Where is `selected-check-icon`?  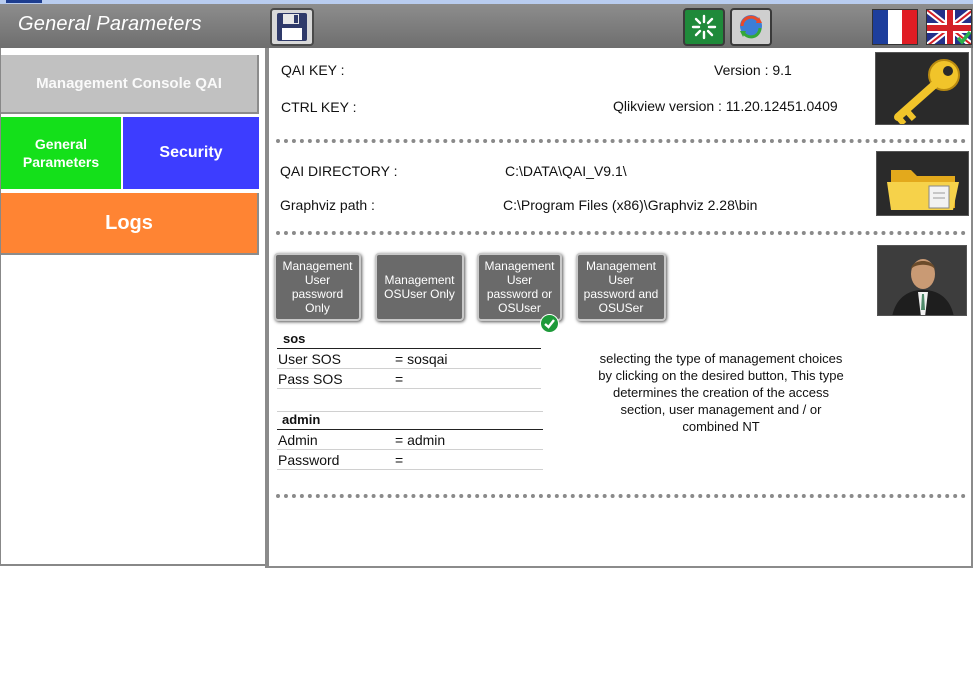
selected-check-icon is located at coordinates (549, 323).